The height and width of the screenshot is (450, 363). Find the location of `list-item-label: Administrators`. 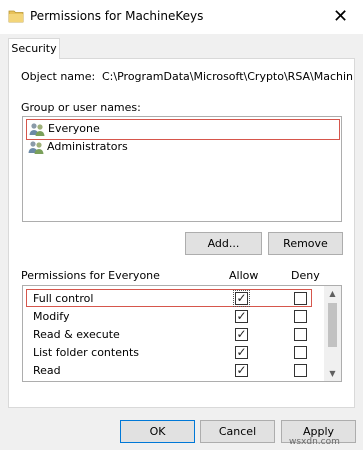

list-item-label: Administrators is located at coordinates (87, 146).